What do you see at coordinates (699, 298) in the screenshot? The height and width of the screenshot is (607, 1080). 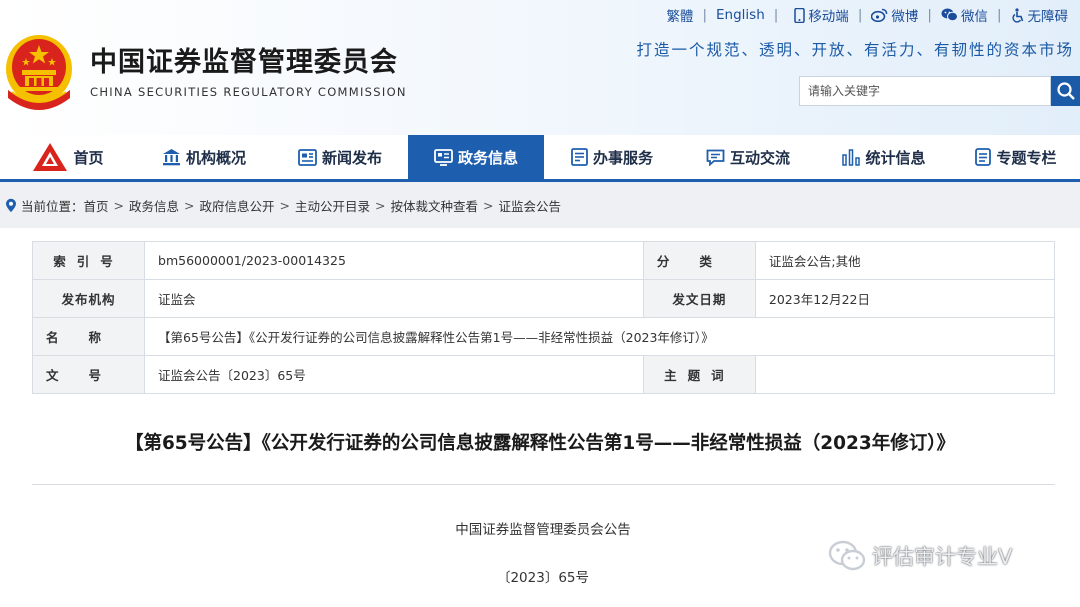 I see `date-label: 发文日期` at bounding box center [699, 298].